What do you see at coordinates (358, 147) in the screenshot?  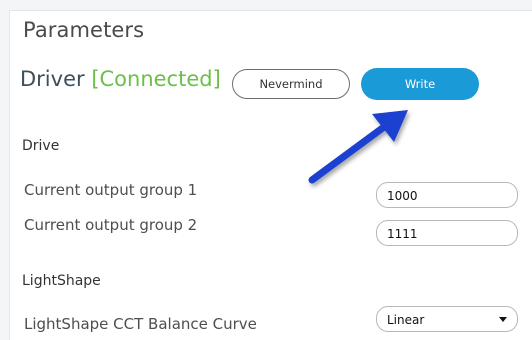 I see `arrow-pointing-to-write-button-icon` at bounding box center [358, 147].